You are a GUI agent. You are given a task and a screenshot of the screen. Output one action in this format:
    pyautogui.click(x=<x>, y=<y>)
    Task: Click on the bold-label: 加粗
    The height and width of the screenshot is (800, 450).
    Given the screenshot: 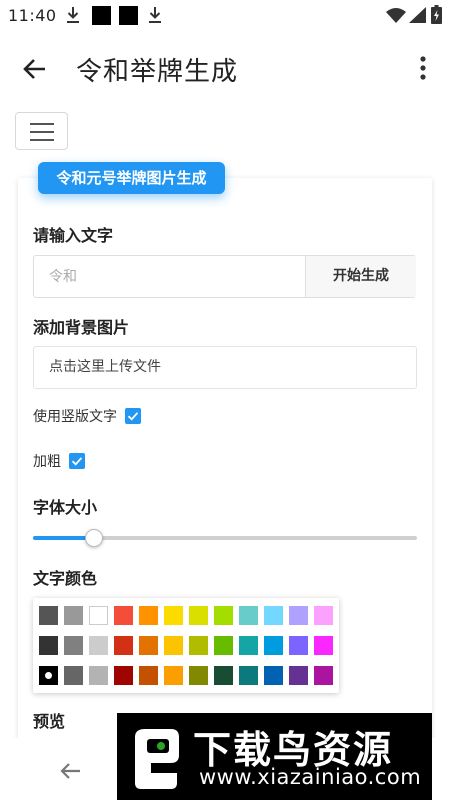 What is the action you would take?
    pyautogui.click(x=47, y=462)
    